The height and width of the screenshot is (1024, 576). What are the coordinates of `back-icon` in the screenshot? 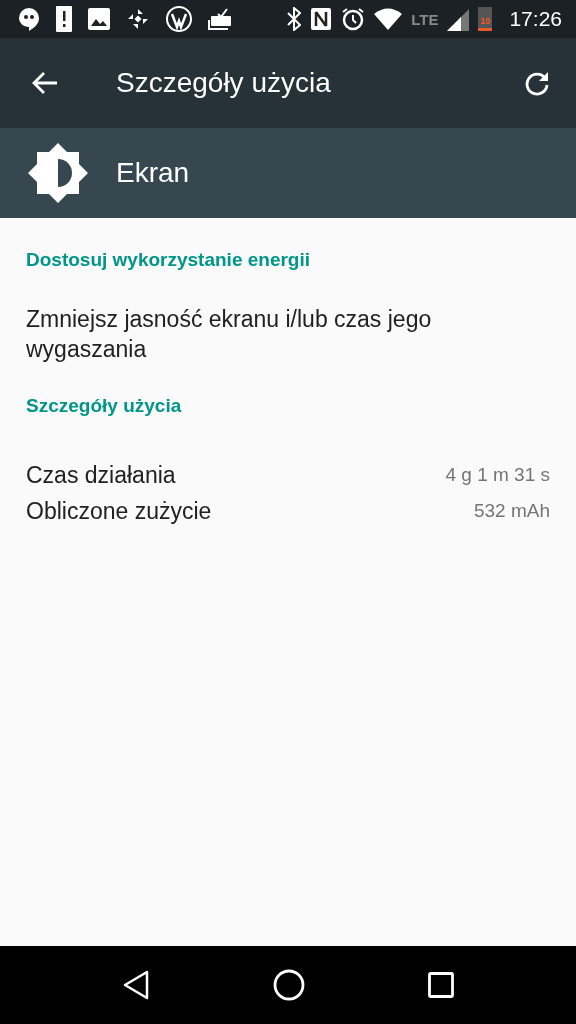 It's located at (135, 985).